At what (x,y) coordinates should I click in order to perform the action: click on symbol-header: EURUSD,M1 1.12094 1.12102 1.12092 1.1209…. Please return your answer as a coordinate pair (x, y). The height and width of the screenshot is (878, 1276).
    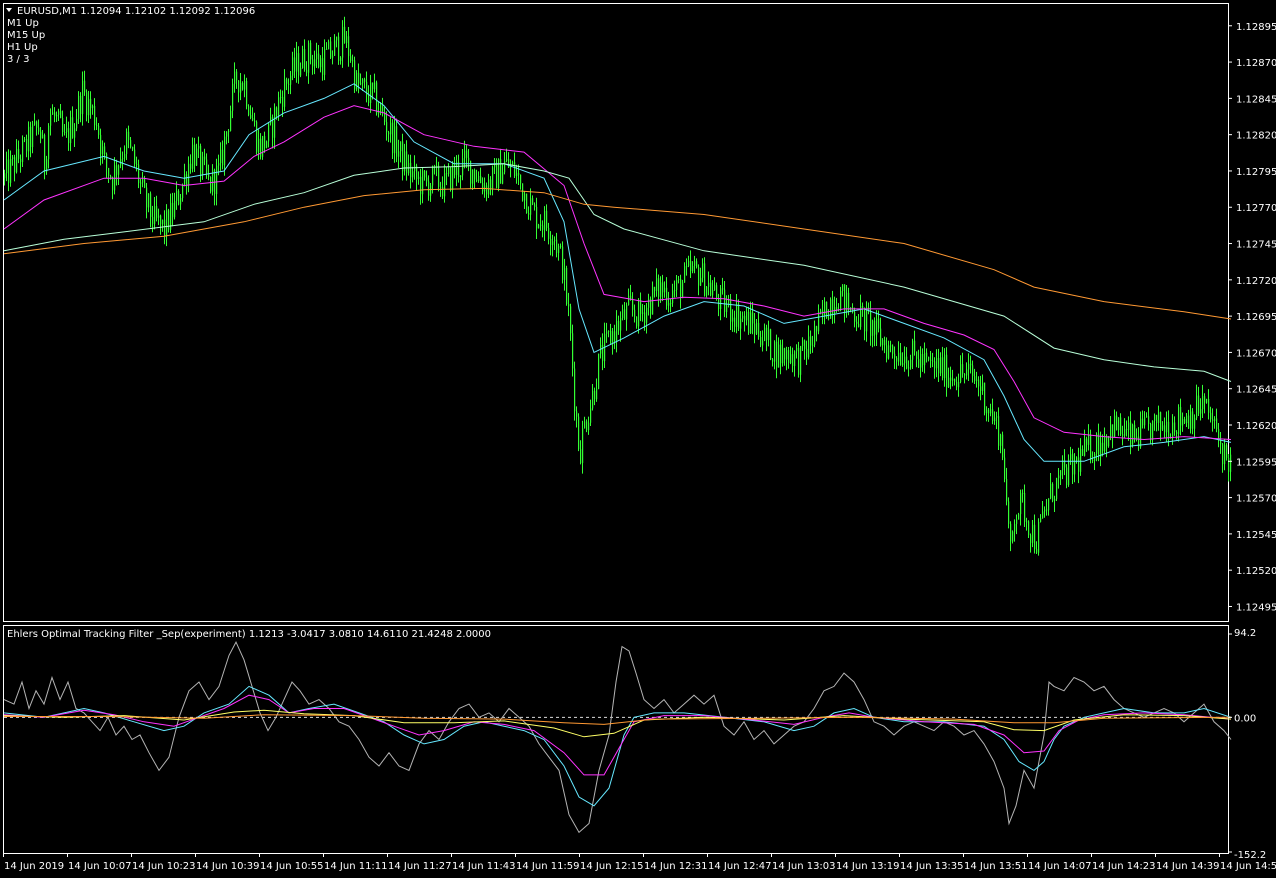
    Looking at the image, I should click on (136, 11).